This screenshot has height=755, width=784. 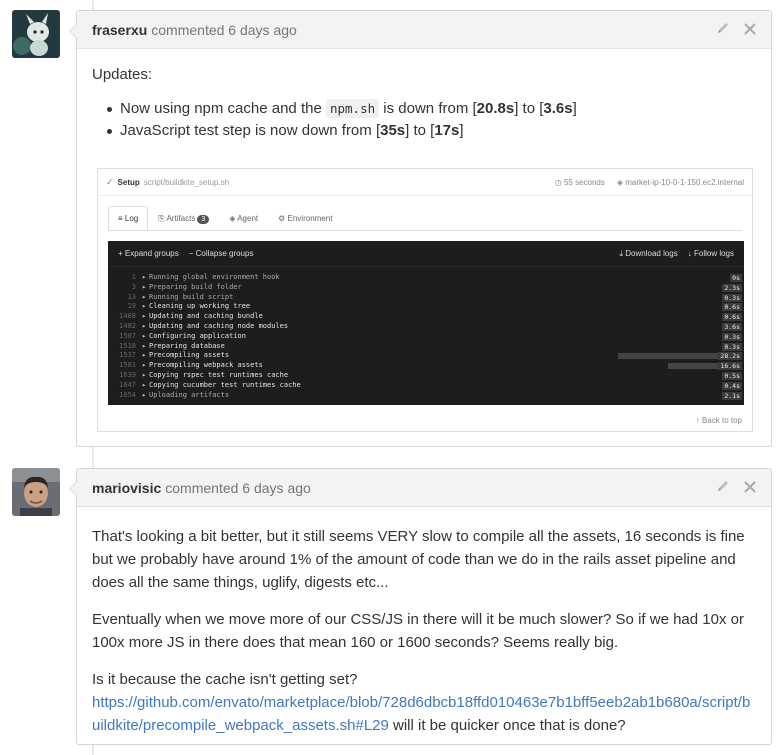 I want to click on log-row-duration: 0.4s, so click(x=732, y=385).